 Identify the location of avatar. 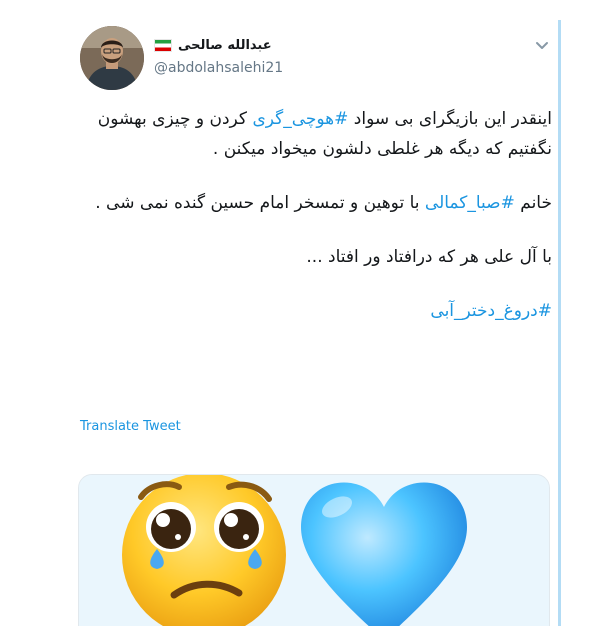
(112, 58).